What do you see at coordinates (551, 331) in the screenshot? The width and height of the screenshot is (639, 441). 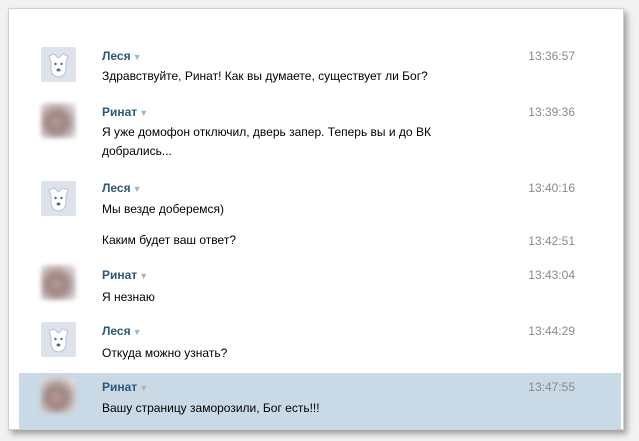 I see `message-time: 13:44:29` at bounding box center [551, 331].